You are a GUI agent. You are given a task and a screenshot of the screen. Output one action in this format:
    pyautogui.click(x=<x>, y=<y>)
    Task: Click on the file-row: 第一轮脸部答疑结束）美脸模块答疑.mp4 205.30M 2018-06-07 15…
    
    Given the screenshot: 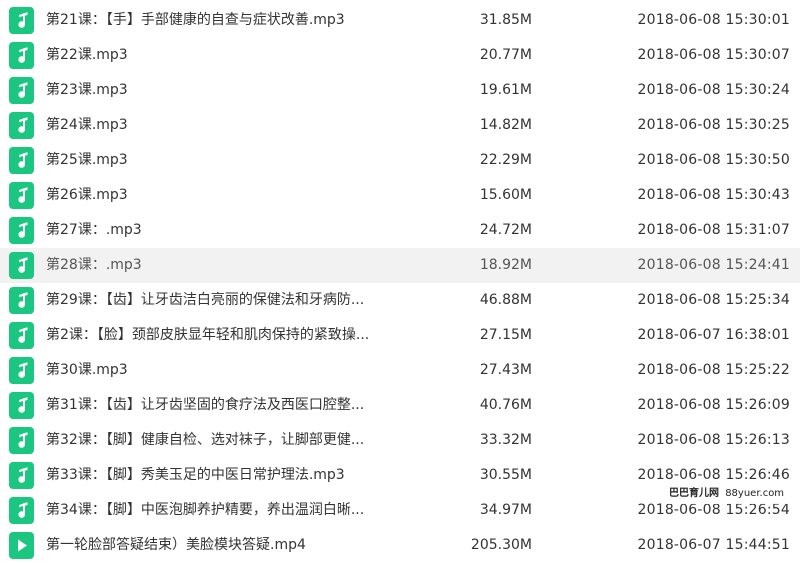 What is the action you would take?
    pyautogui.click(x=400, y=545)
    